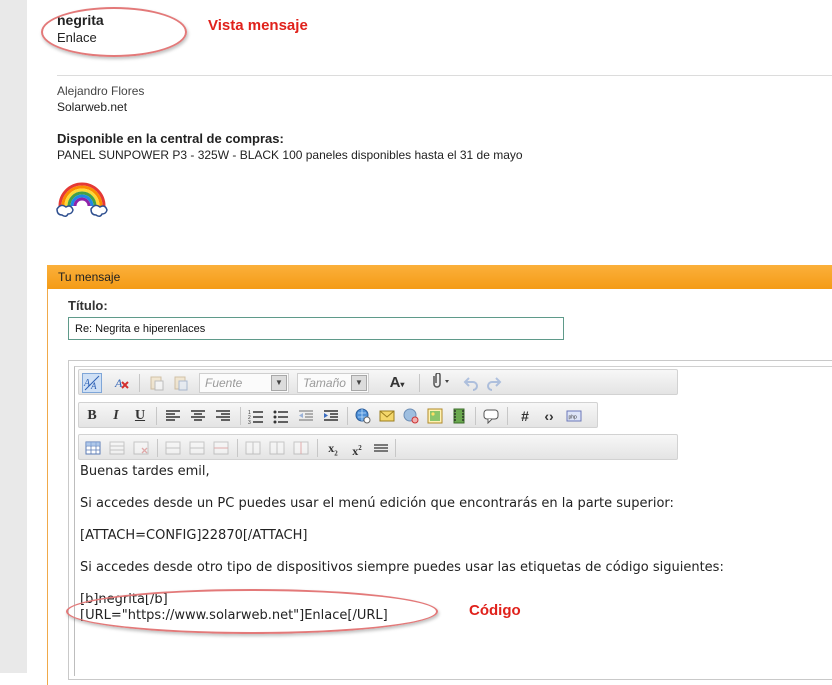  I want to click on insert-video-icon, so click(459, 416).